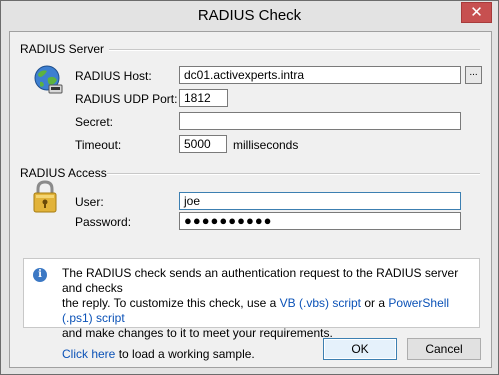 Image resolution: width=499 pixels, height=375 pixels. I want to click on close-button: ✕, so click(476, 12).